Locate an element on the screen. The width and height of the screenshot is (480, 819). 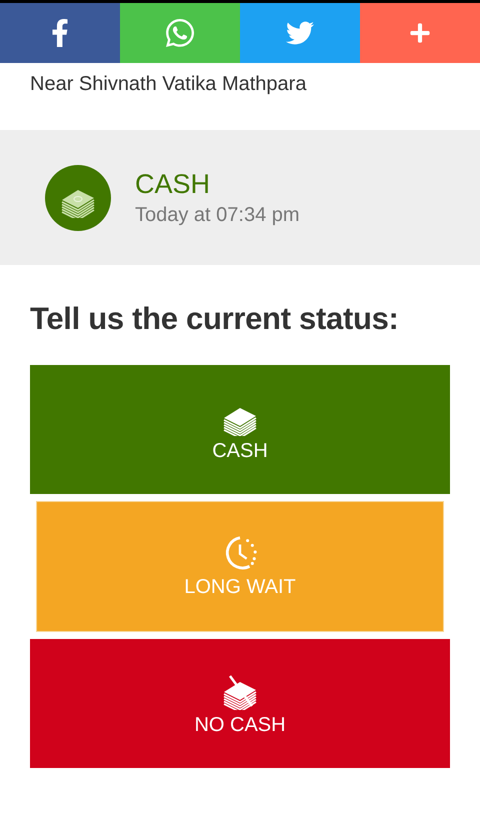
section-heading: Tell us the current status: is located at coordinates (215, 319).